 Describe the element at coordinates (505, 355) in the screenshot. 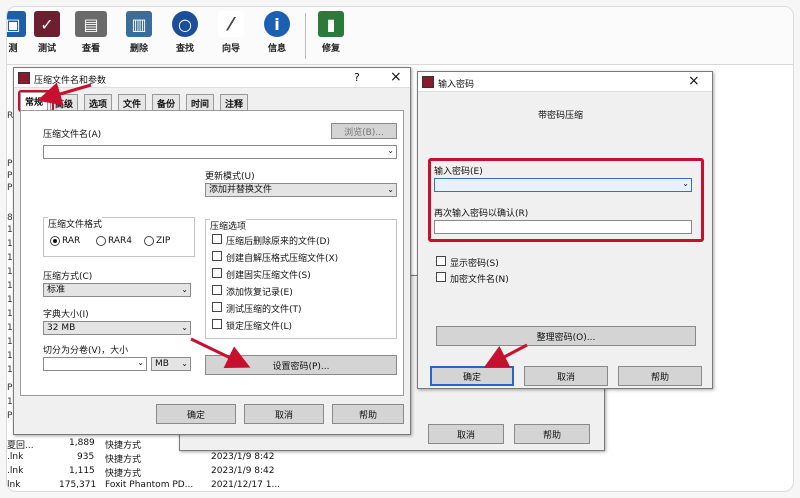

I see `arrow-to-password-ok` at that location.